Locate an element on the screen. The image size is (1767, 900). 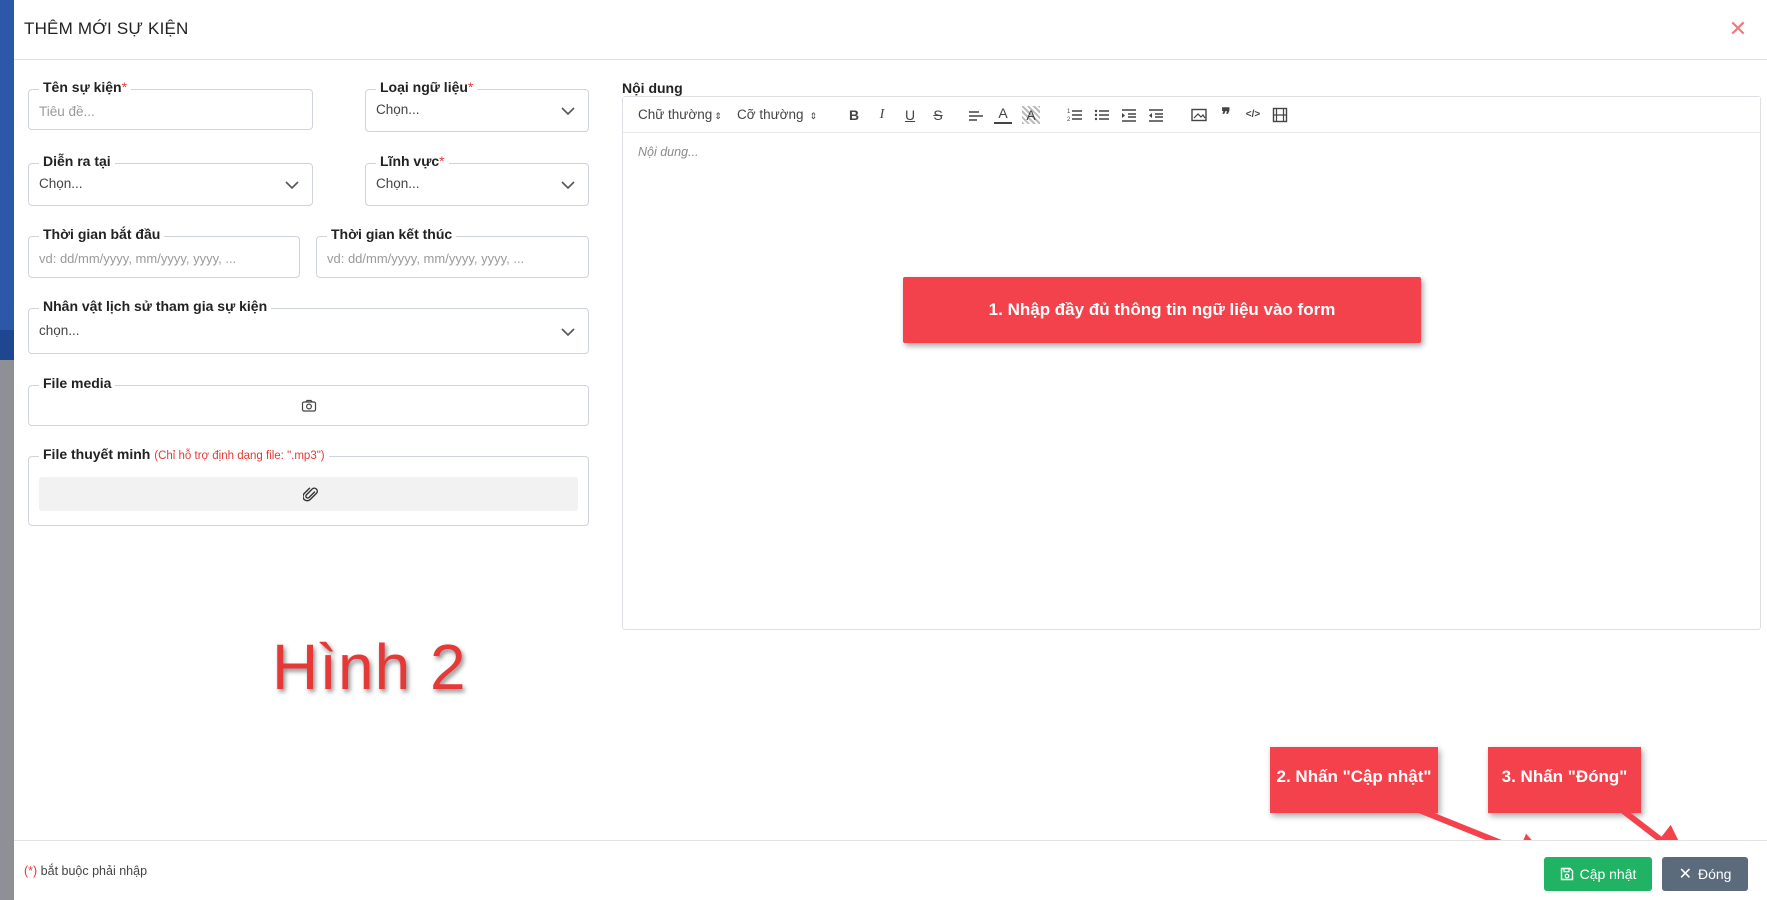
camera-icon is located at coordinates (309, 405).